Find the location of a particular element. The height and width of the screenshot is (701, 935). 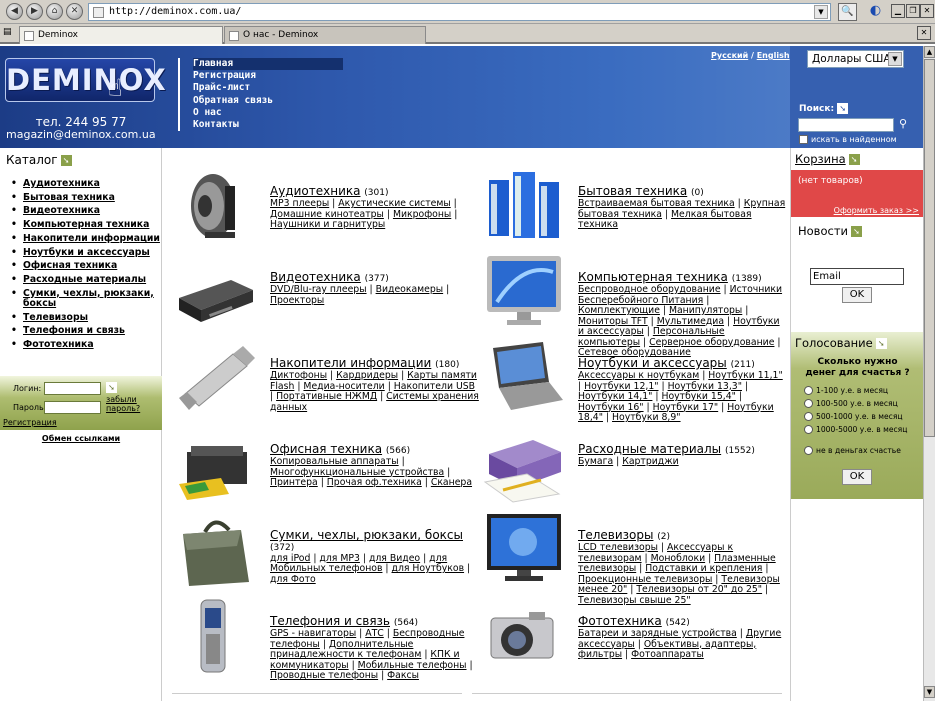

subcategory-link: Мультимедиа is located at coordinates (690, 321).